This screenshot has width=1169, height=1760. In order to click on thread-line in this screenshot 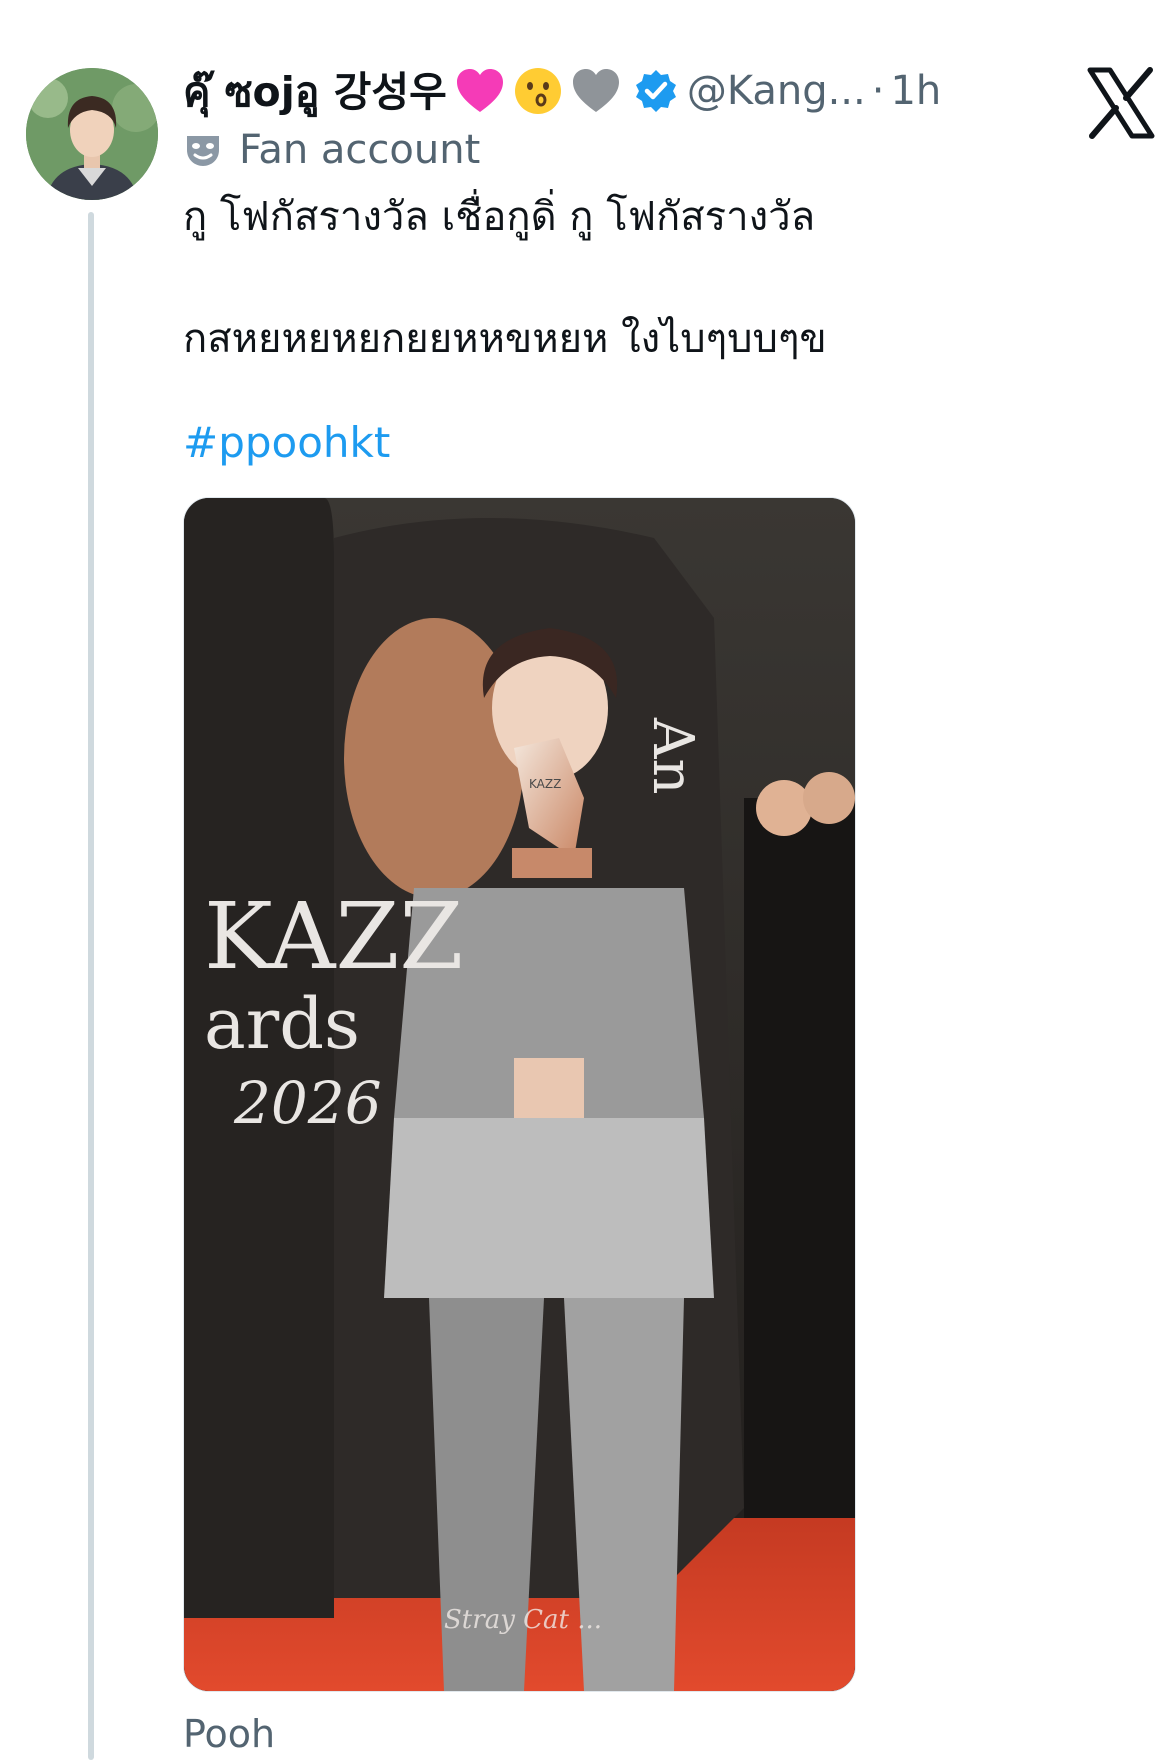, I will do `click(91, 986)`.